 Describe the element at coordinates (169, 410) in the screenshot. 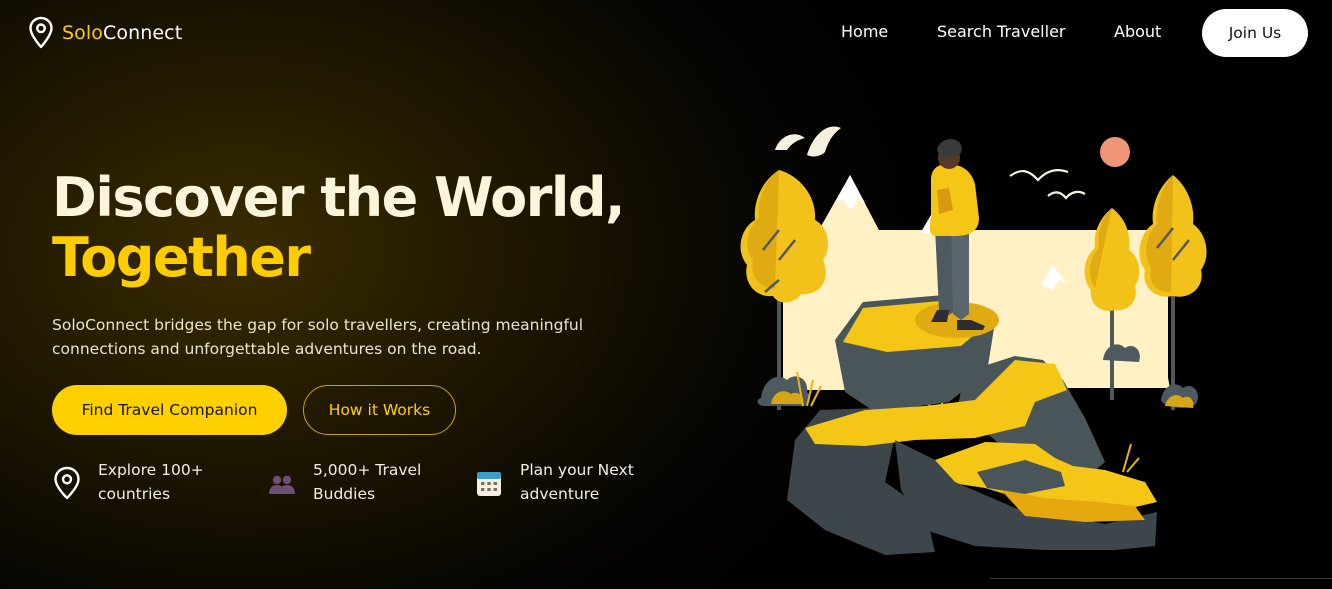

I see `find-travel-companion-button: Find Travel Companion` at that location.